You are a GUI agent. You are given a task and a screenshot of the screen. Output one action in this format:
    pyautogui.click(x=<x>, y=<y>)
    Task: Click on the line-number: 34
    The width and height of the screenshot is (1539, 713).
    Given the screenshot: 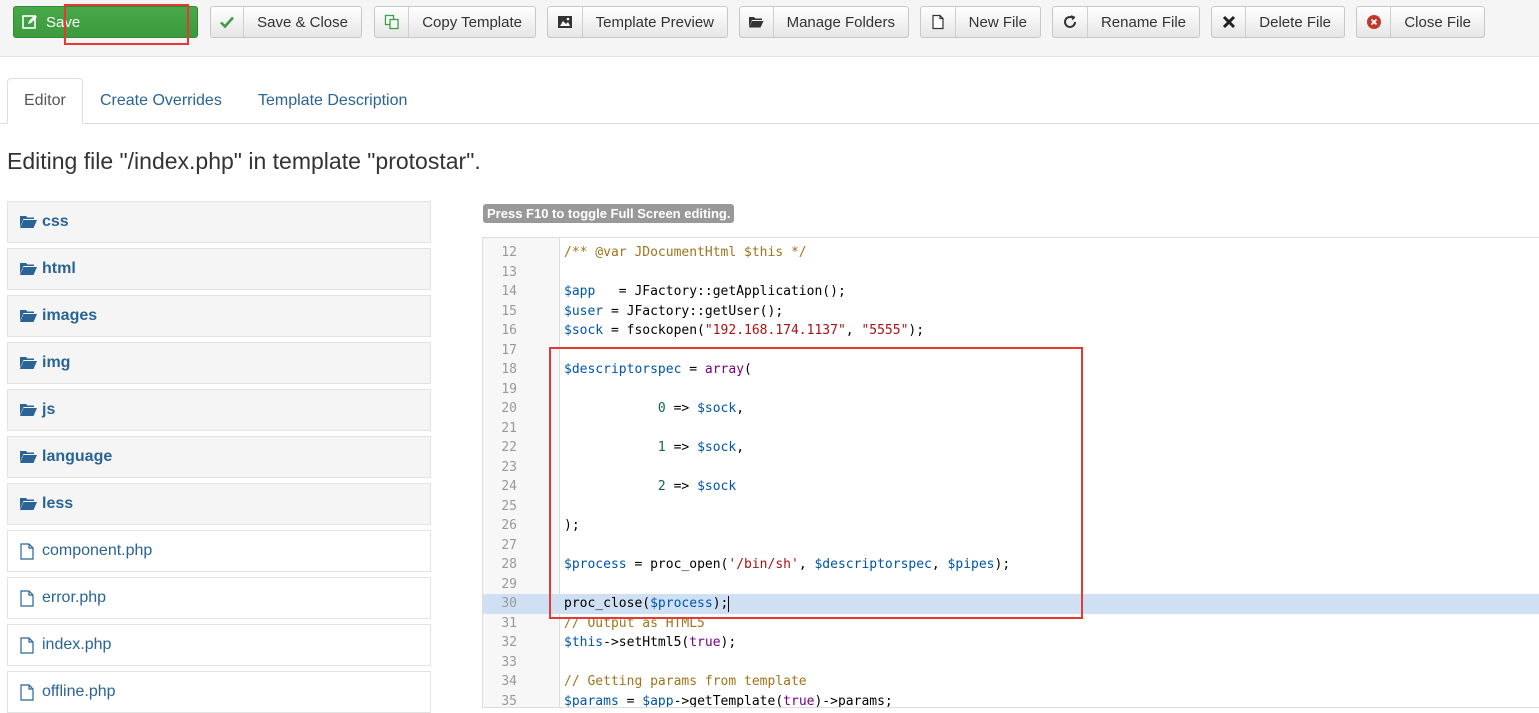 What is the action you would take?
    pyautogui.click(x=509, y=681)
    